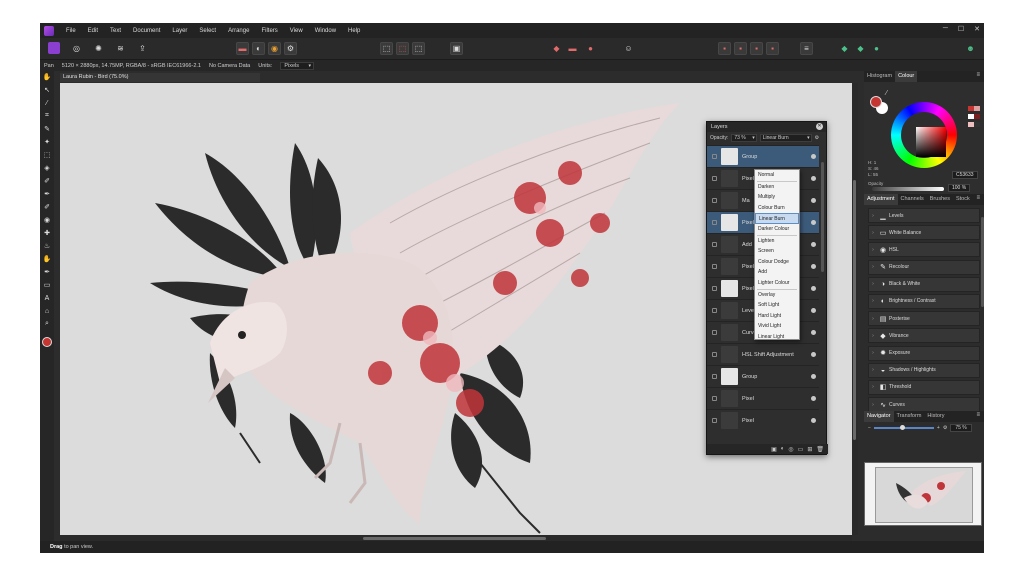  What do you see at coordinates (325, 31) in the screenshot?
I see `menu-window: Window` at bounding box center [325, 31].